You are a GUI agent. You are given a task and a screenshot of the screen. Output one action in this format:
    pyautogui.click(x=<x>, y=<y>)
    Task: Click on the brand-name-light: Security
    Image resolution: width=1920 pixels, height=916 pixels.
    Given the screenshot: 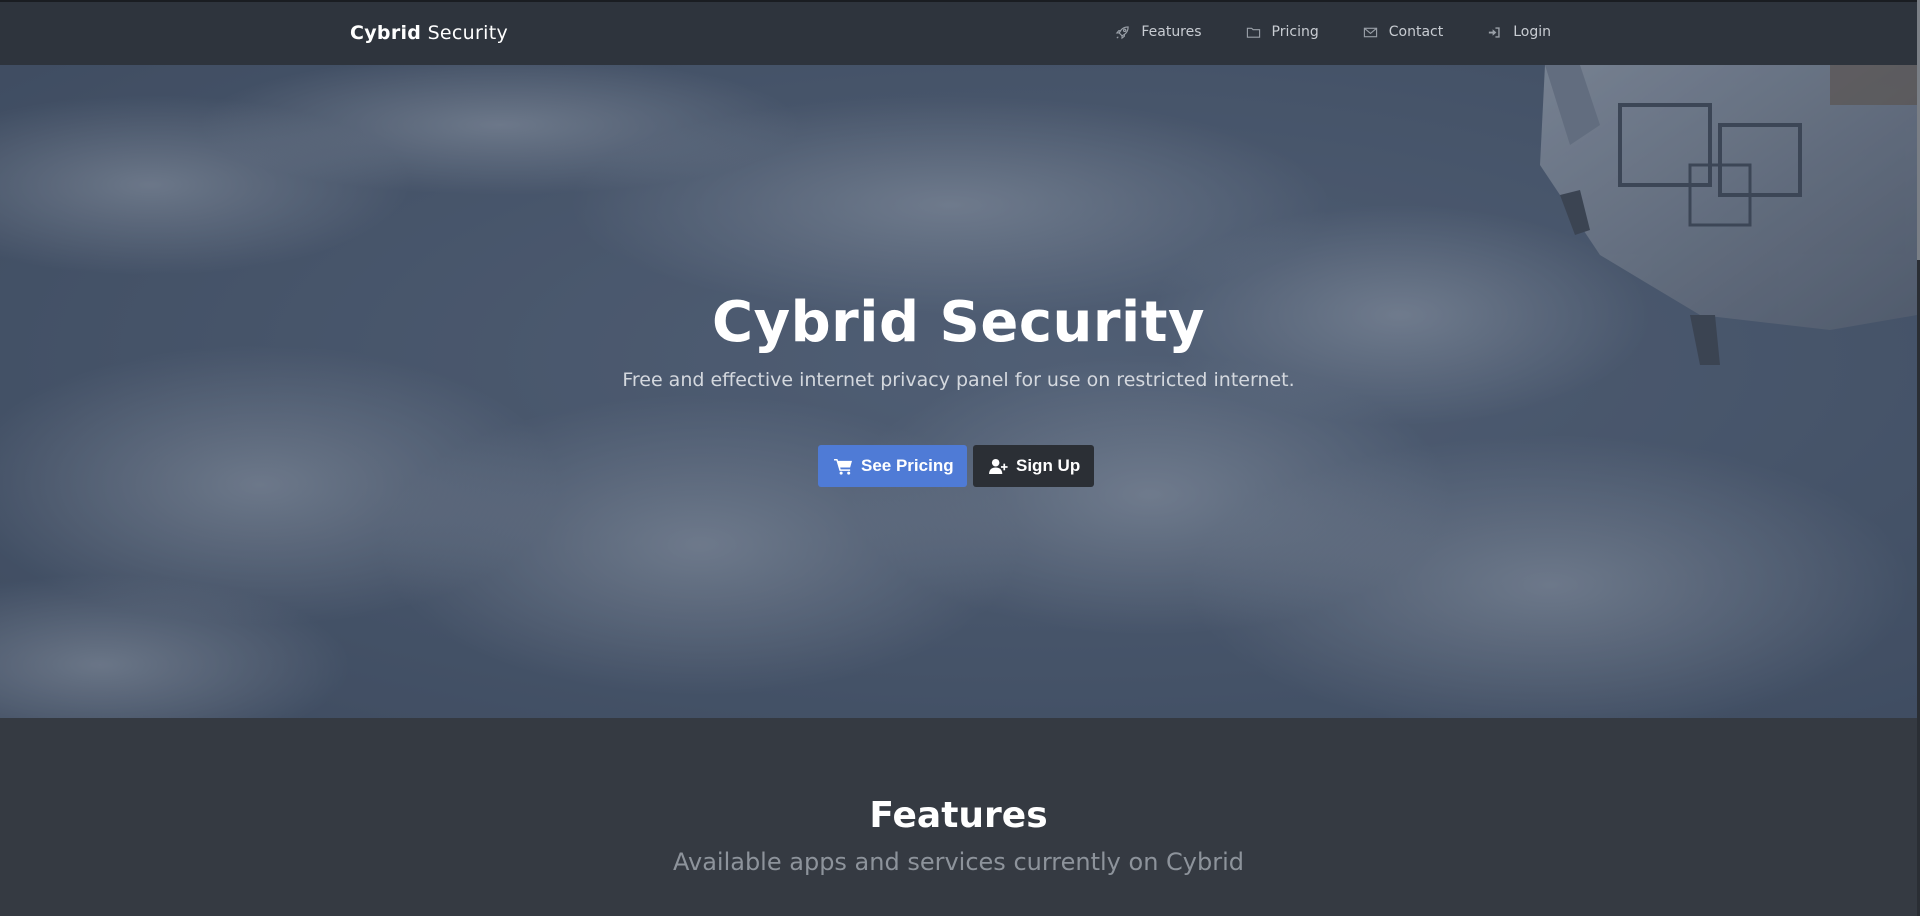 What is the action you would take?
    pyautogui.click(x=467, y=33)
    